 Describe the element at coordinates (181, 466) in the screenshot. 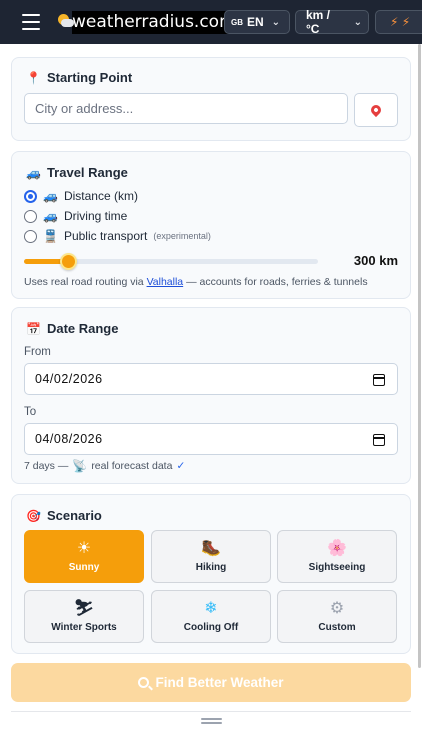

I see `check-icon: ✓` at that location.